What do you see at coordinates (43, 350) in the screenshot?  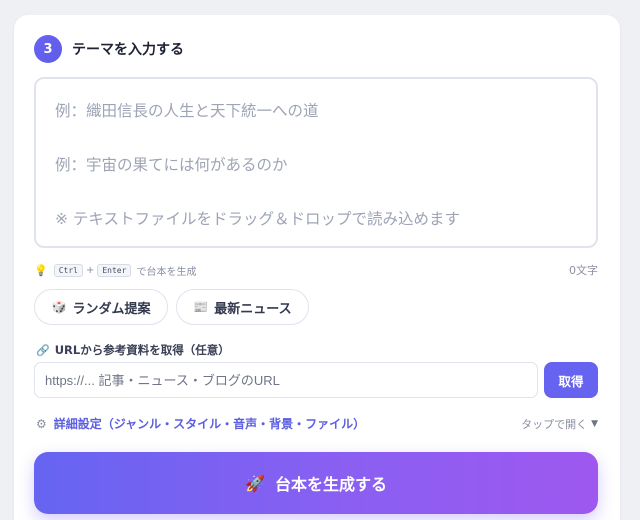 I see `link-icon: 🔗` at bounding box center [43, 350].